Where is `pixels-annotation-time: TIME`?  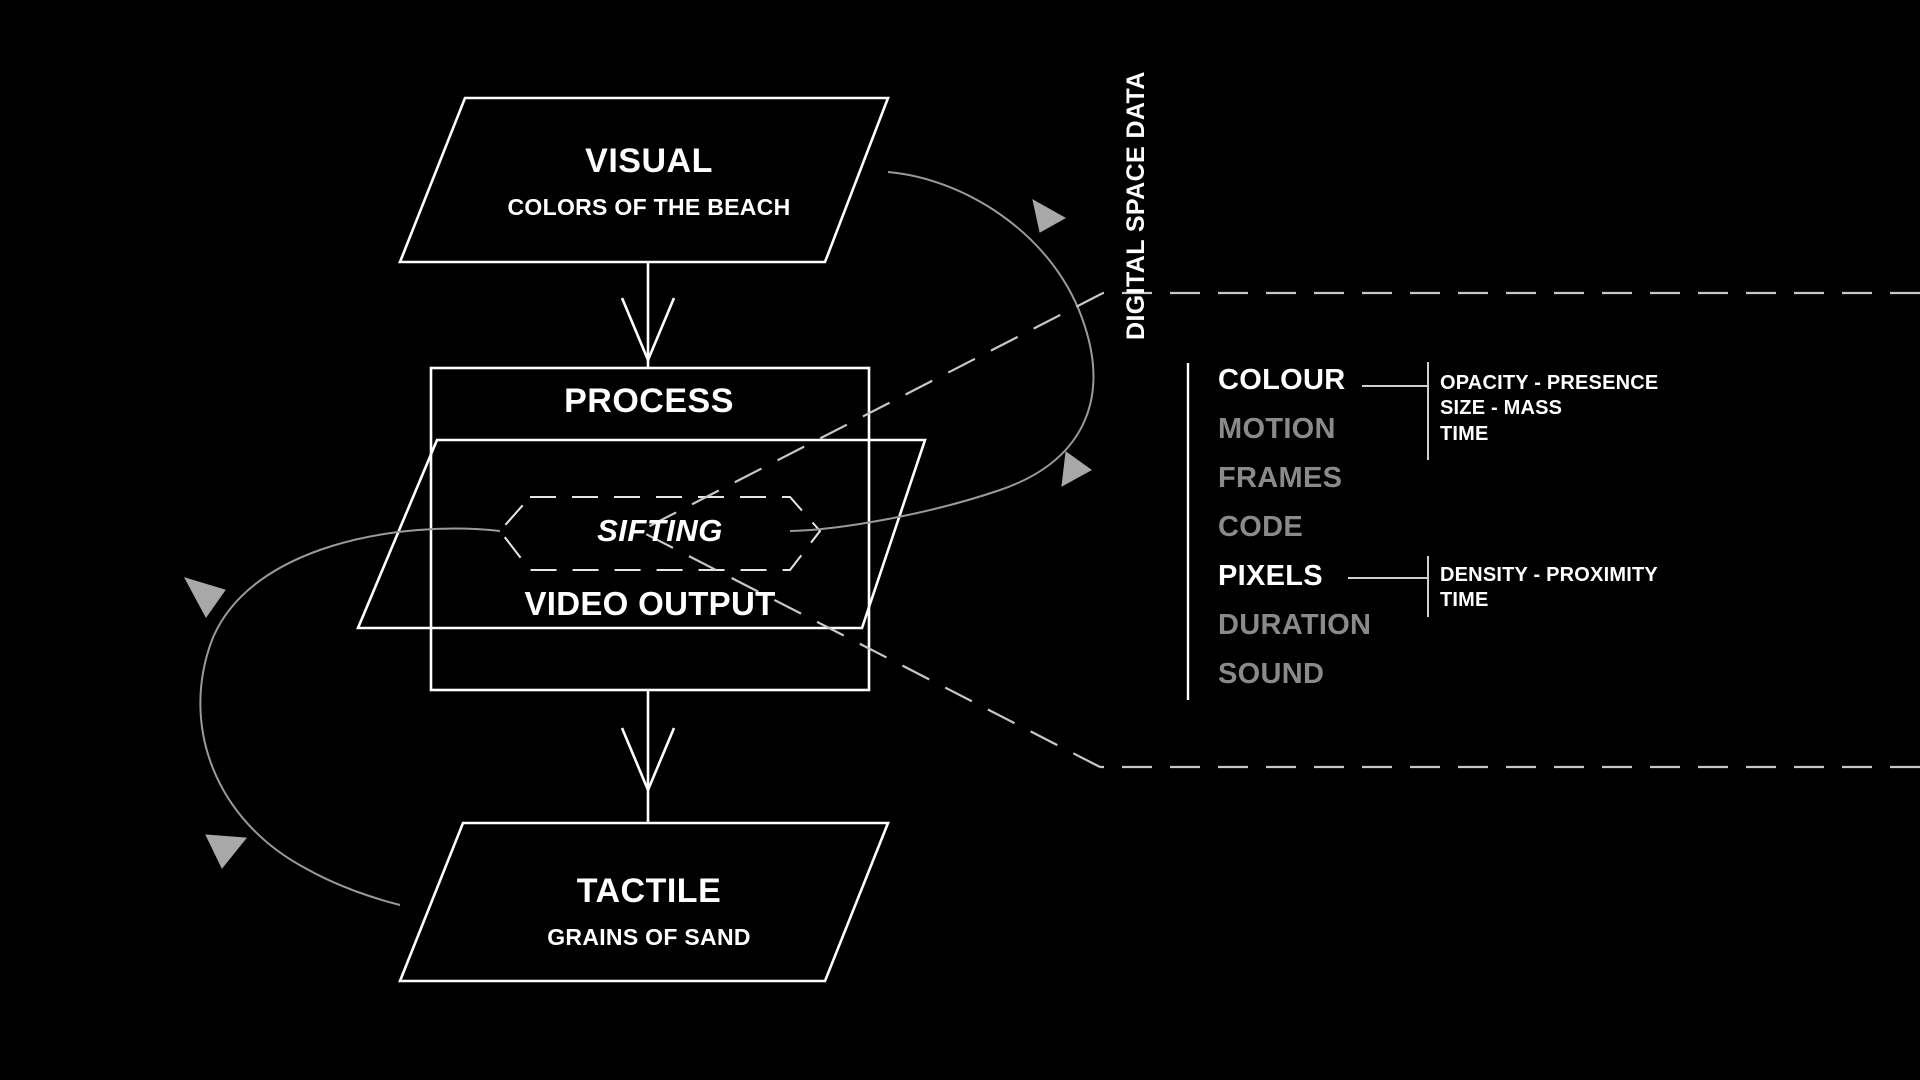 pixels-annotation-time: TIME is located at coordinates (1464, 600).